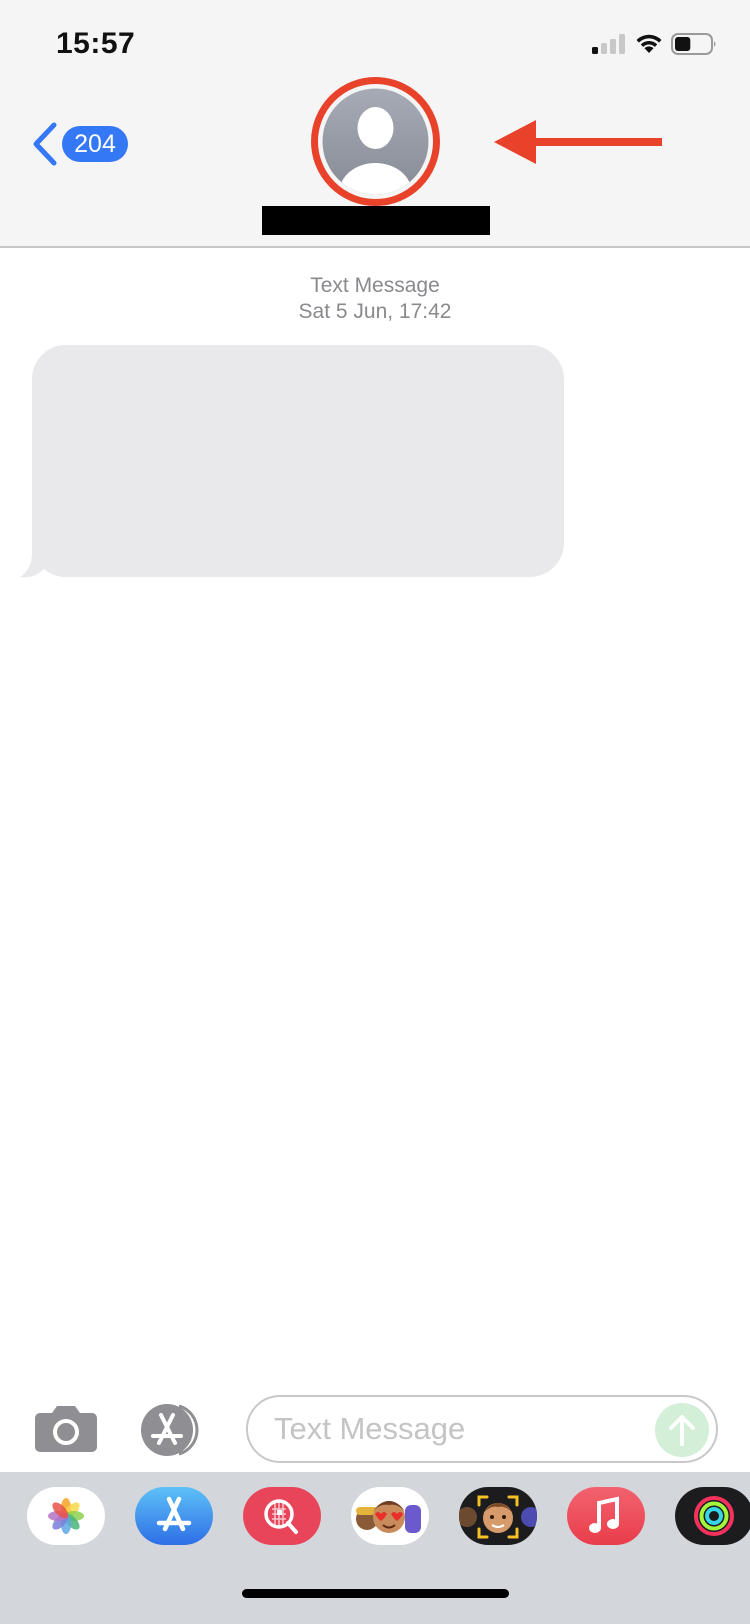 The image size is (750, 1624). I want to click on photos-icon, so click(66, 1516).